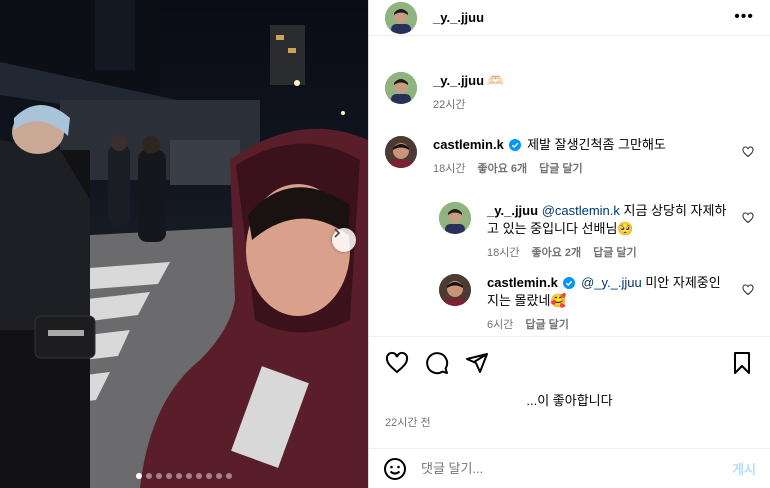 This screenshot has width=770, height=488. I want to click on reply-mention: @_y._.jjuu, so click(611, 282).